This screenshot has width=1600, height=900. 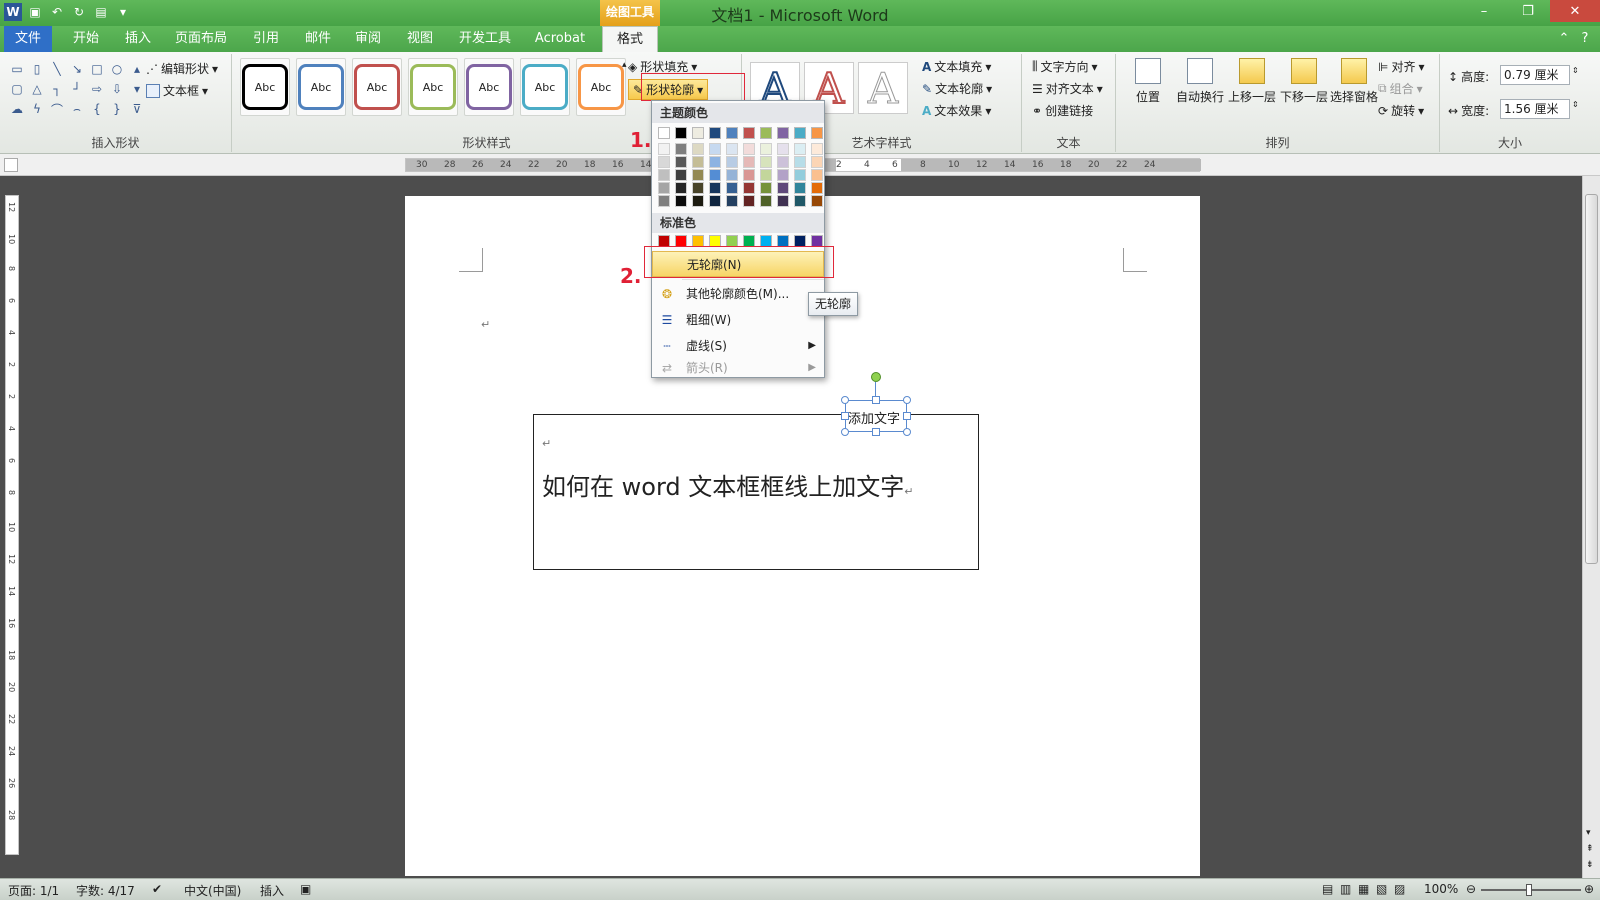 What do you see at coordinates (756, 492) in the screenshot?
I see `main-text-box: ↵ 如何在 word 文本框框线上加文字↵` at bounding box center [756, 492].